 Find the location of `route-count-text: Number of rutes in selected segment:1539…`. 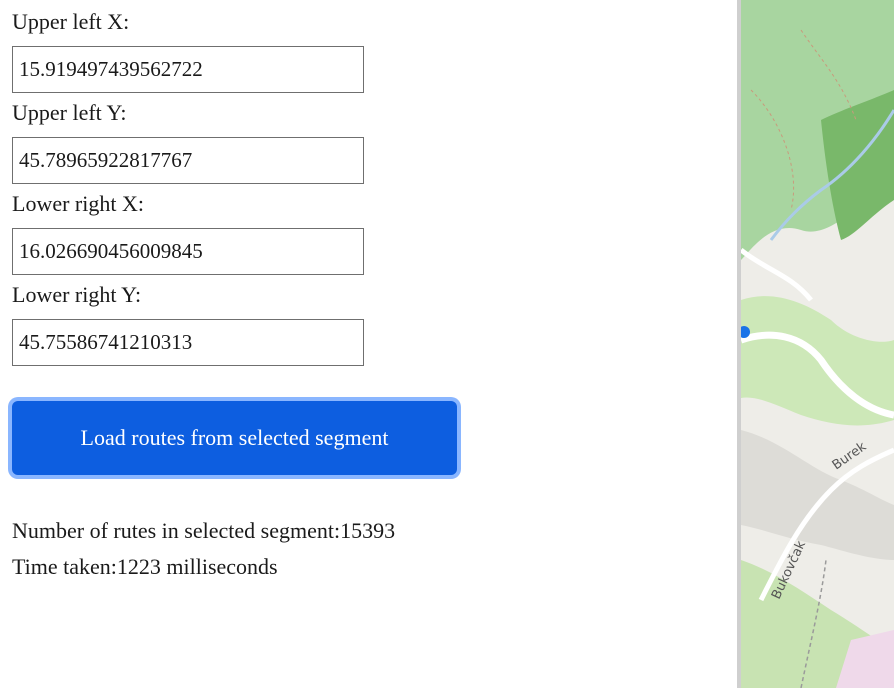

route-count-text: Number of rutes in selected segment:1539… is located at coordinates (204, 530).